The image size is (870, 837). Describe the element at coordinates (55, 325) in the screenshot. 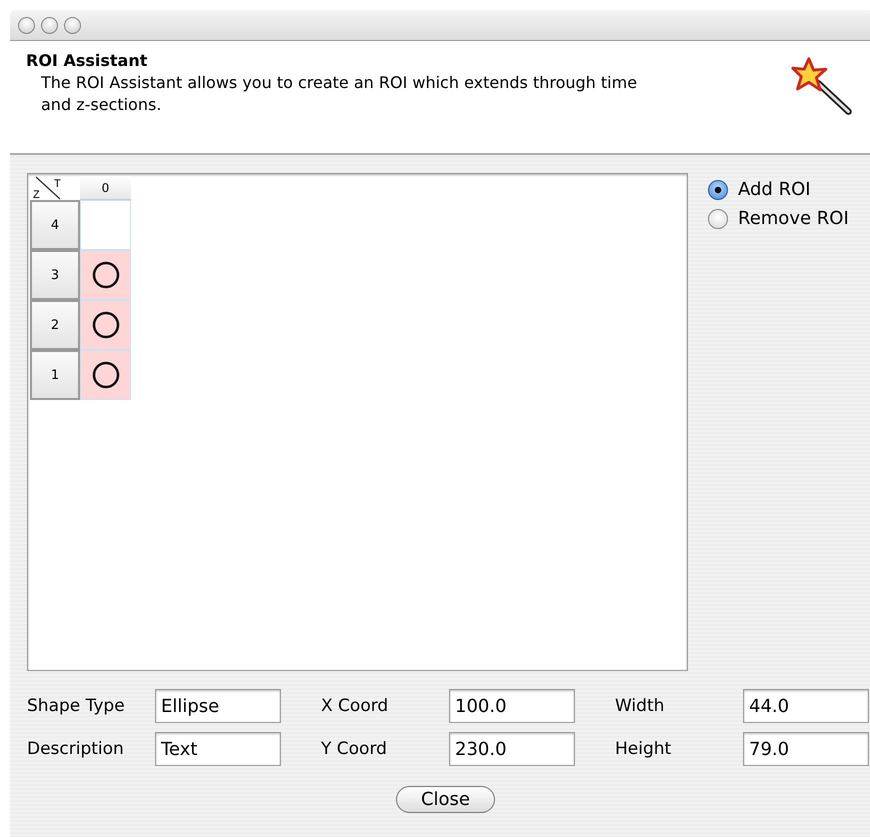

I see `row-header: 2` at that location.